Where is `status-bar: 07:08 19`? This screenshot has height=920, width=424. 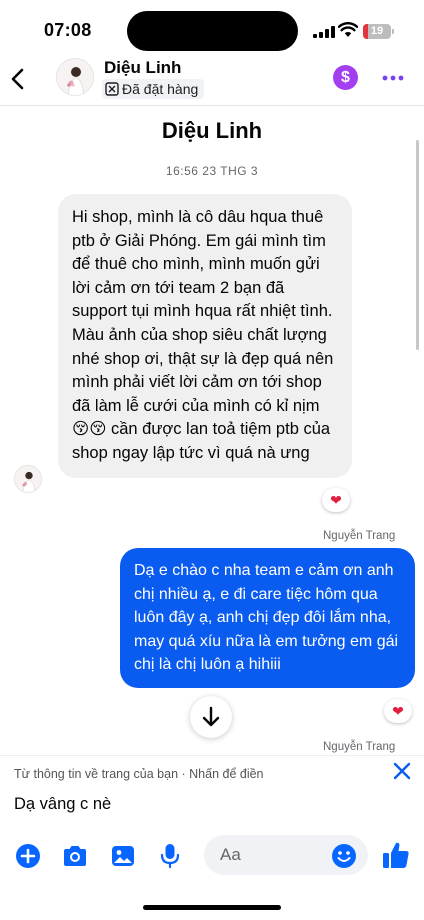 status-bar: 07:08 19 is located at coordinates (212, 26).